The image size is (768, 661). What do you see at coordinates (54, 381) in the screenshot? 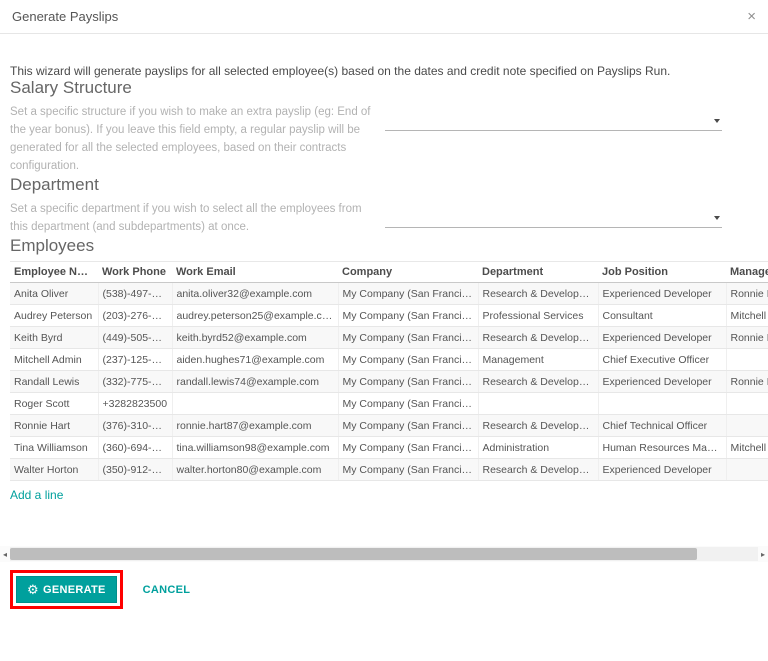
I see `cell-employee-name: Randall Lewis` at bounding box center [54, 381].